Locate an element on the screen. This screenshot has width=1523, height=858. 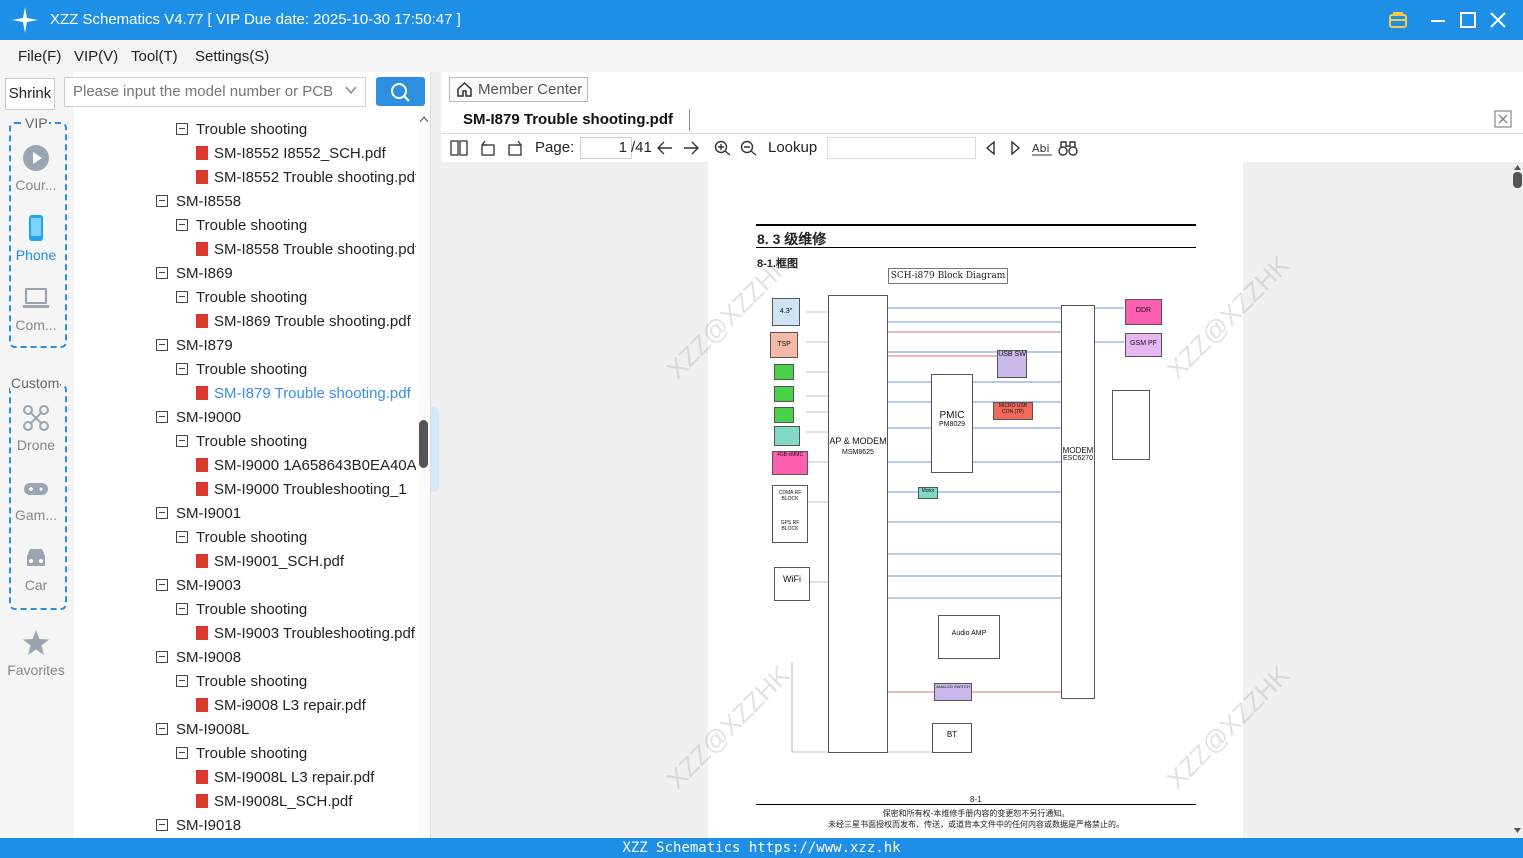
minimize-icon is located at coordinates (1438, 20).